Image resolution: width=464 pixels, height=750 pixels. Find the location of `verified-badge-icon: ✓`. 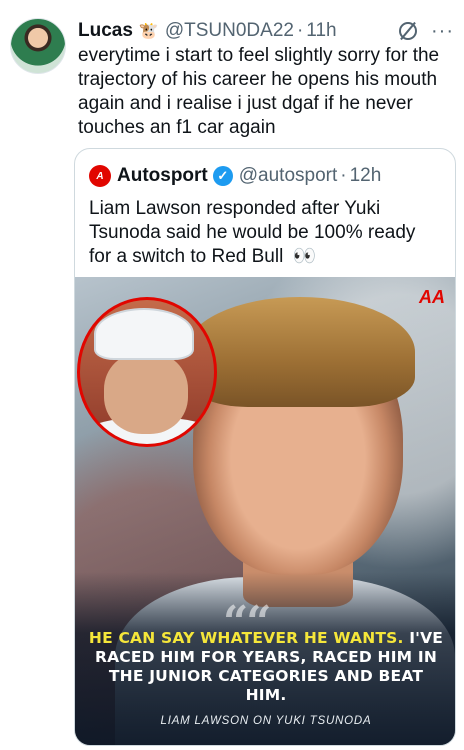

verified-badge-icon: ✓ is located at coordinates (222, 176).